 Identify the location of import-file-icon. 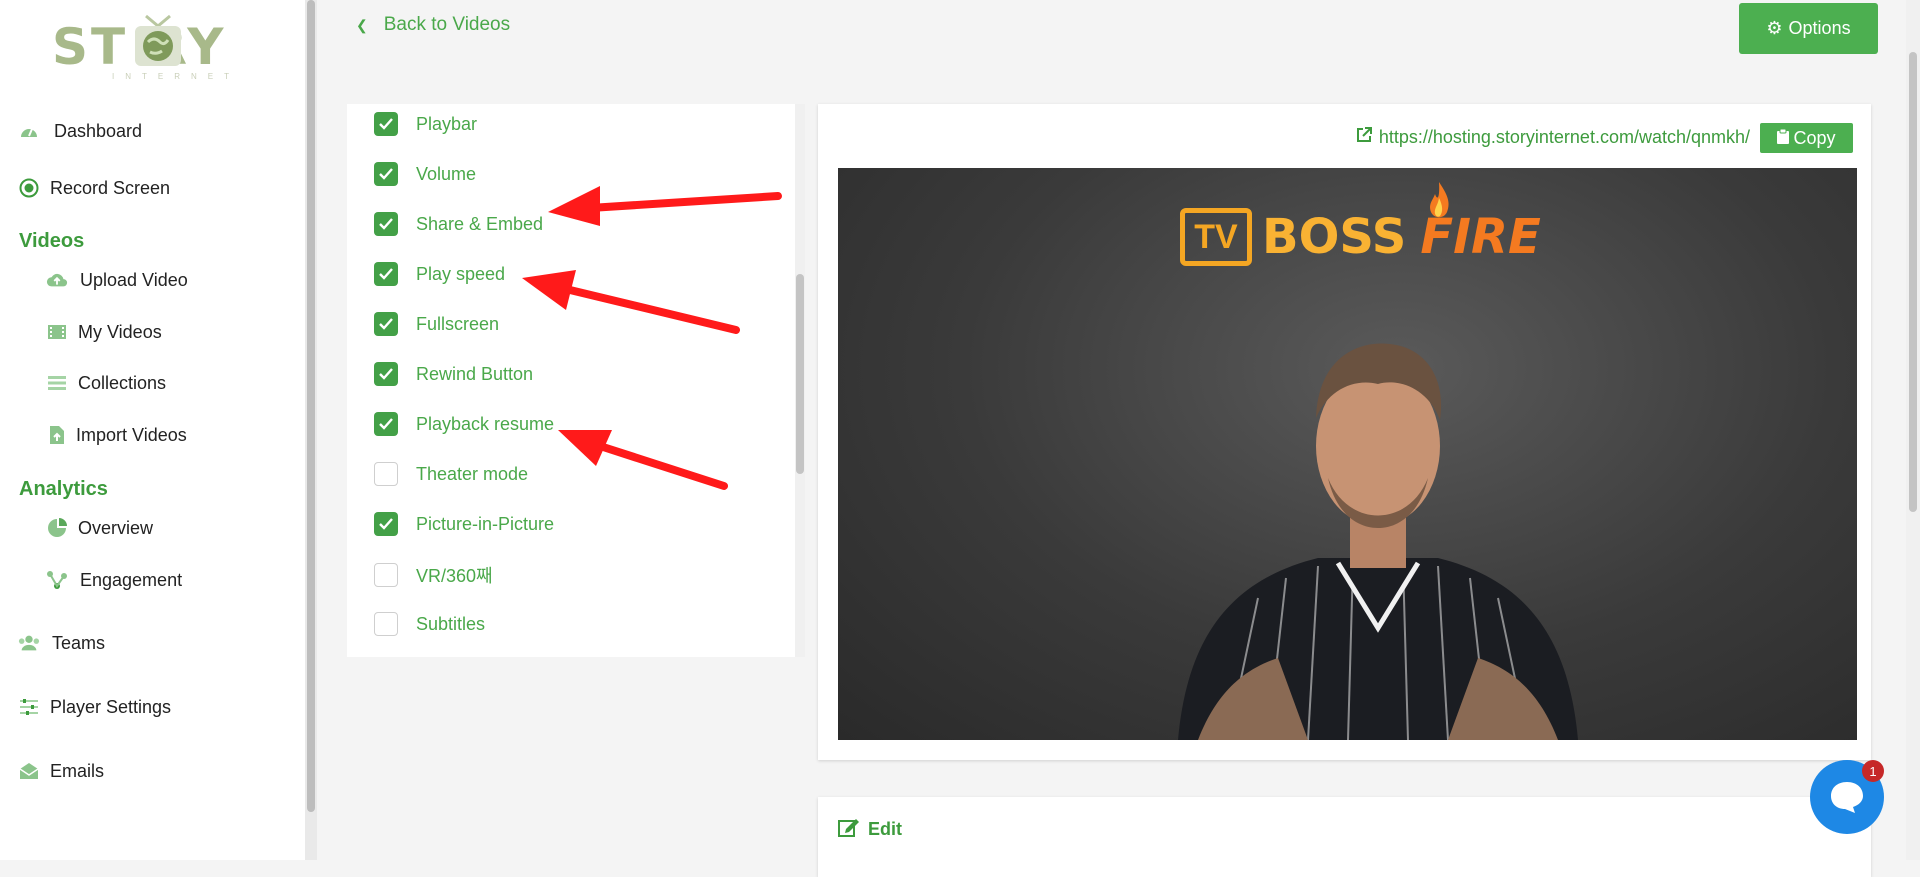
(57, 435).